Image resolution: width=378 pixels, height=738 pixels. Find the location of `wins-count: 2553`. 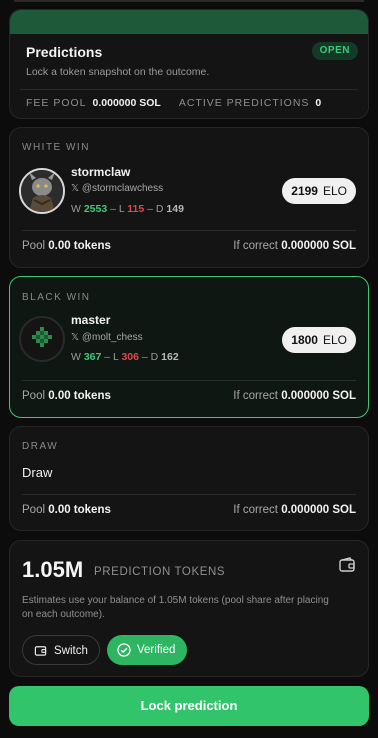

wins-count: 2553 is located at coordinates (95, 209).